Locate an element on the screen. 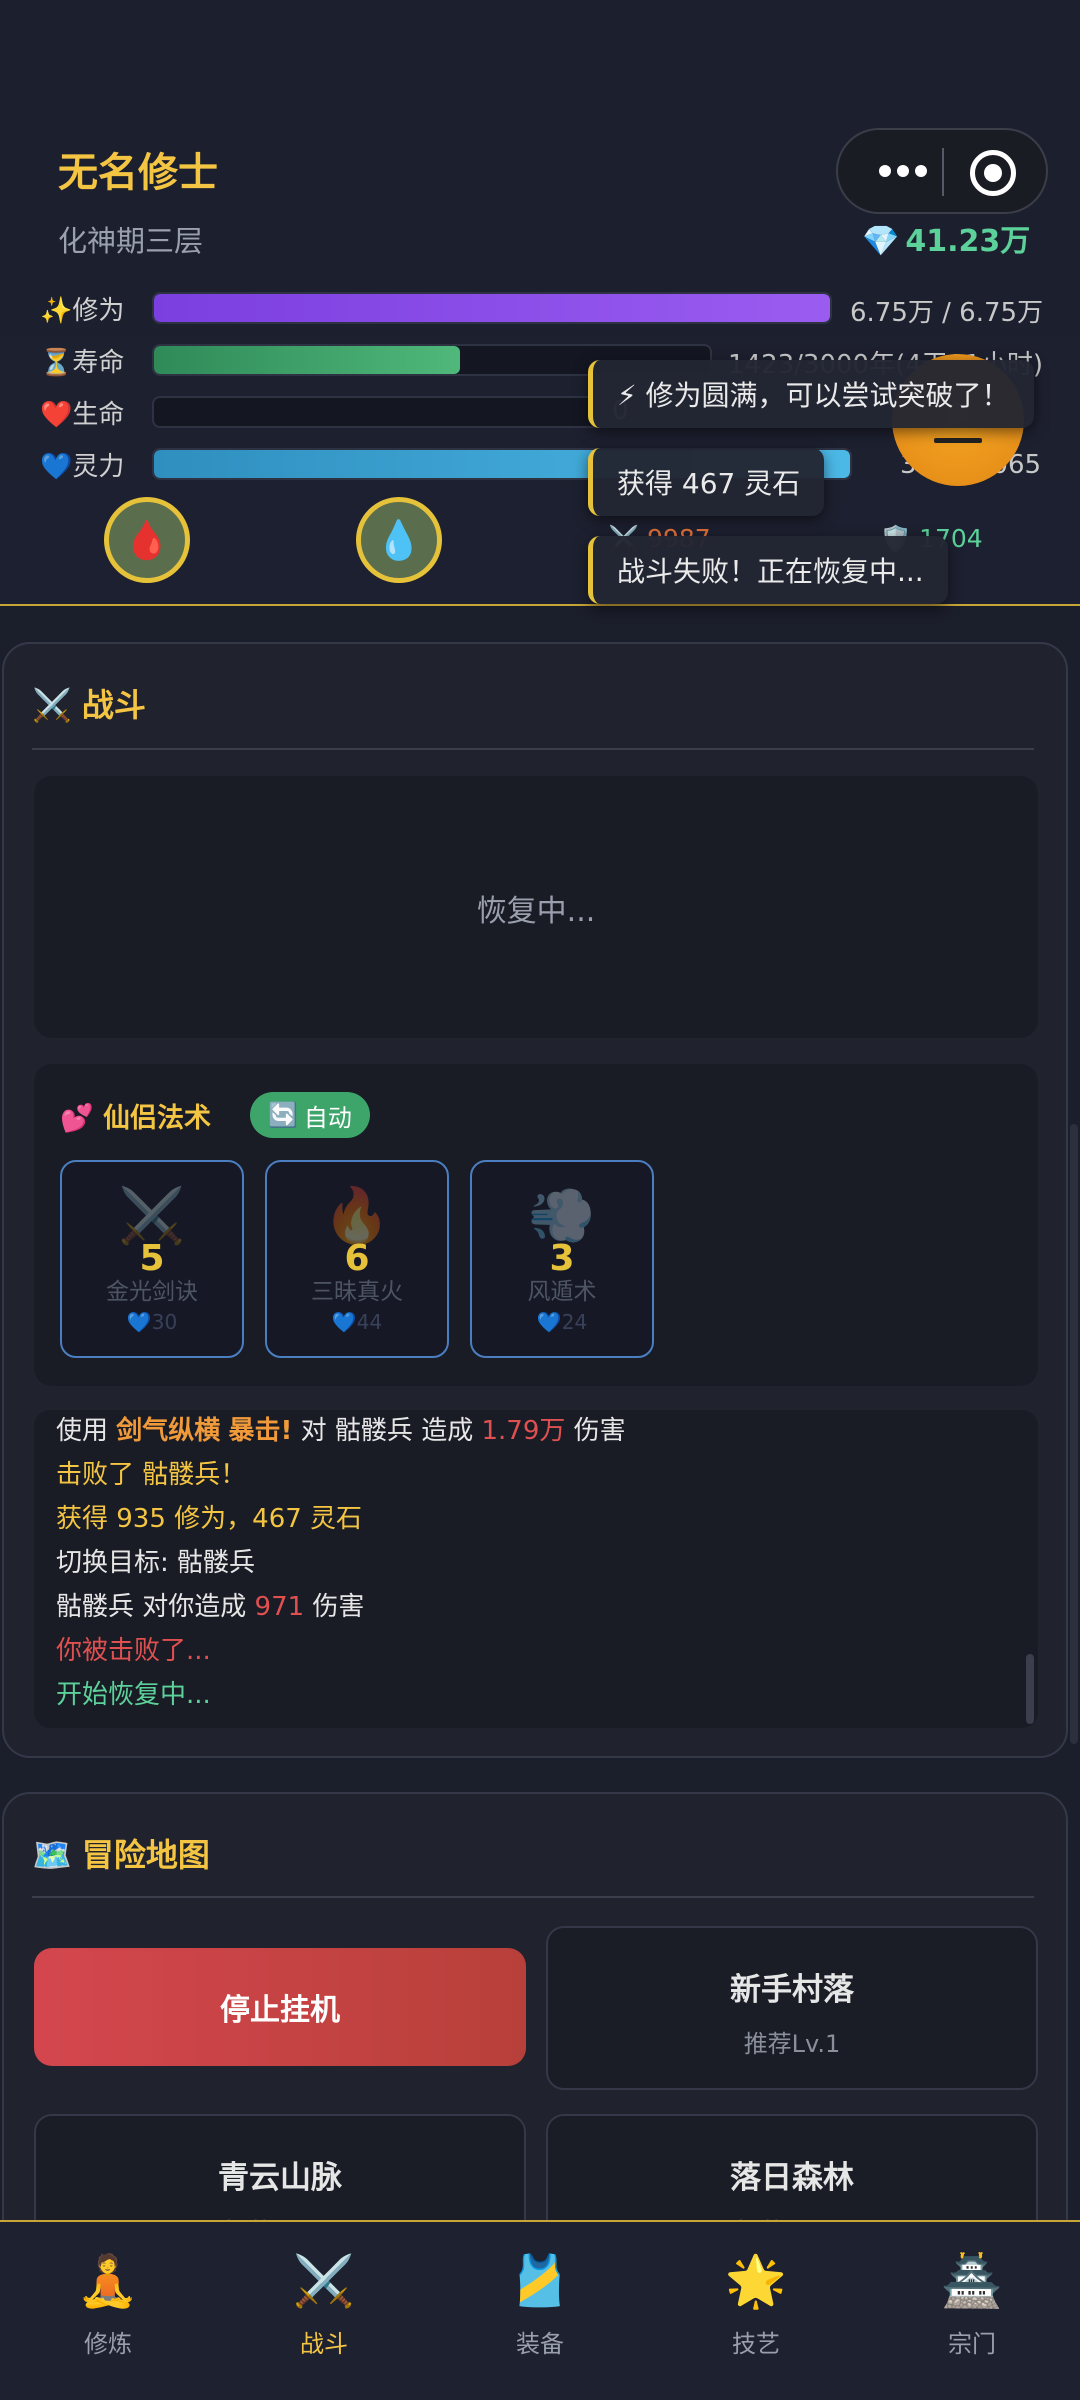 Image resolution: width=1080 pixels, height=2400 pixels. vest-icon: 🎽 is located at coordinates (540, 2281).